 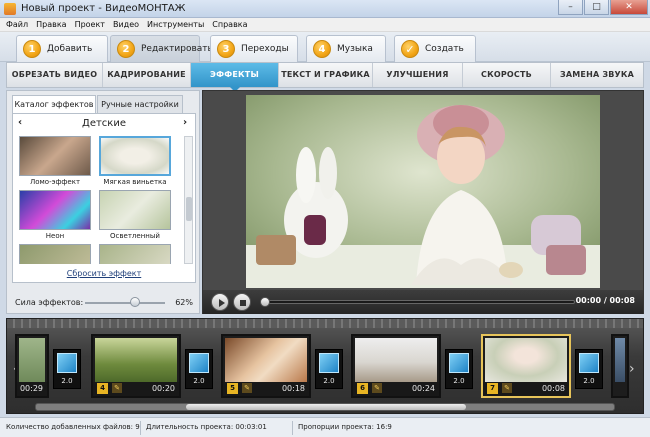 I want to click on effect-name: Ломо-эффект, so click(x=55, y=182).